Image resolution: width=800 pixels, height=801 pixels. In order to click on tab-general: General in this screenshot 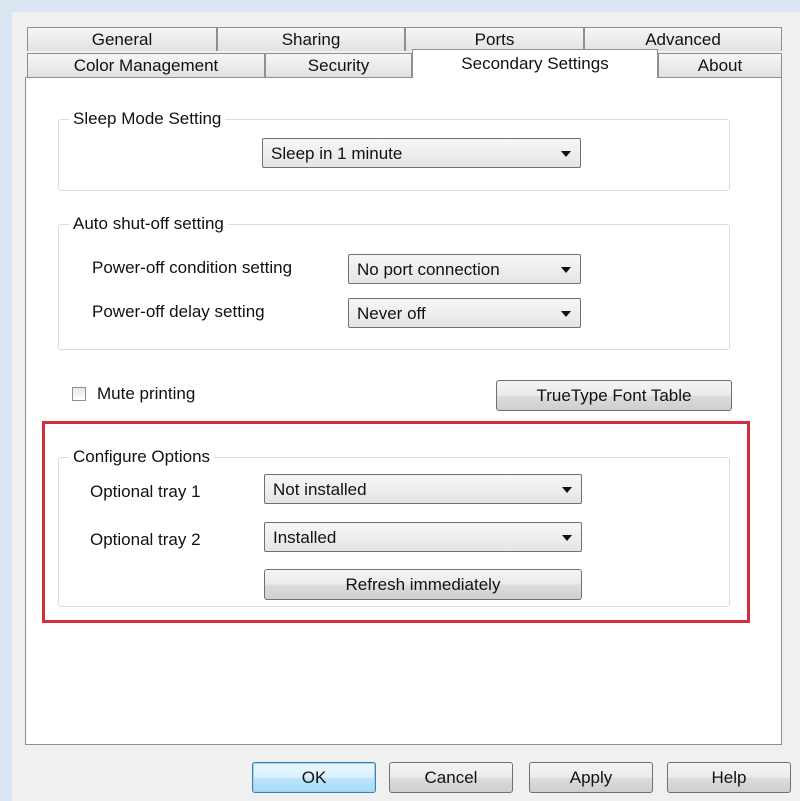, I will do `click(122, 39)`.